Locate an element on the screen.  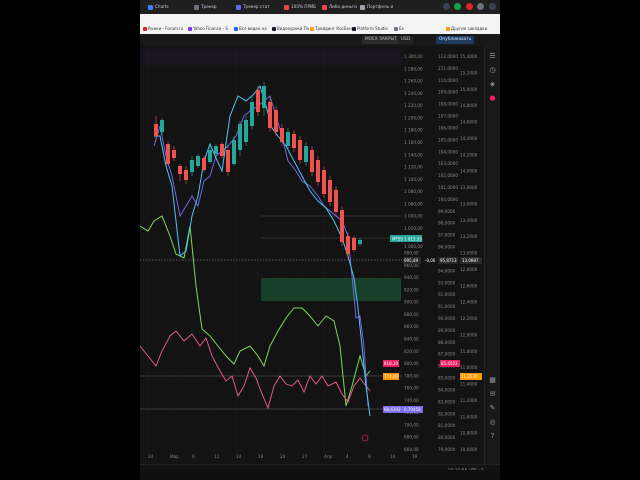
browser-actions is located at coordinates (468, 7).